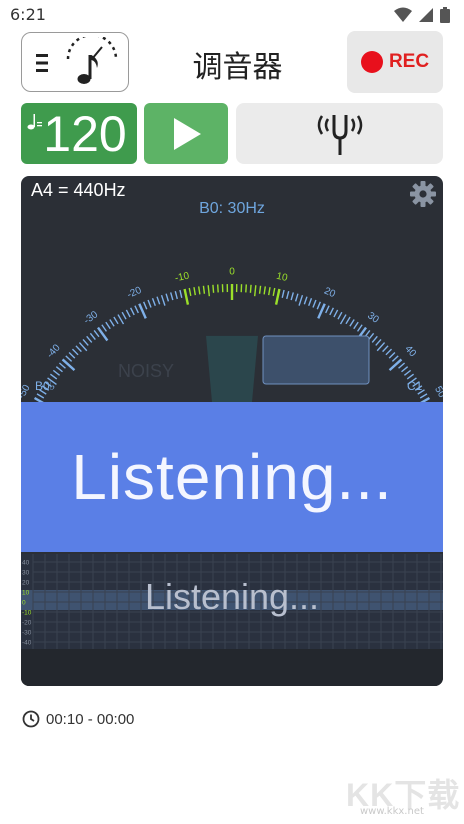 This screenshot has height=824, width=464. Describe the element at coordinates (395, 62) in the screenshot. I see `record-button: REC` at that location.